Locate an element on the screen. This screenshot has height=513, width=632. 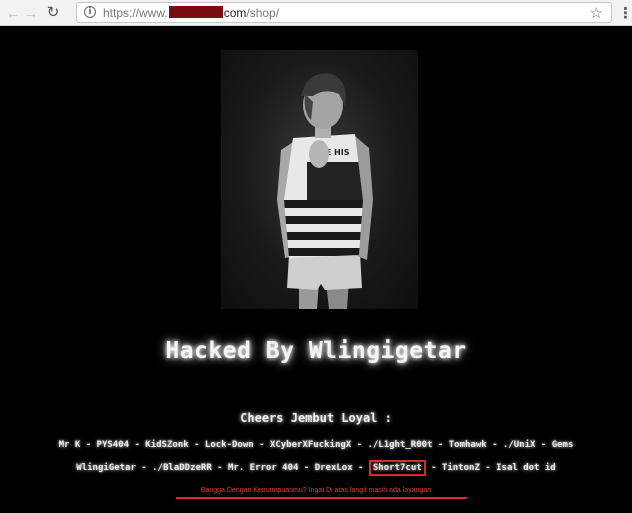
red-underline is located at coordinates (321, 498).